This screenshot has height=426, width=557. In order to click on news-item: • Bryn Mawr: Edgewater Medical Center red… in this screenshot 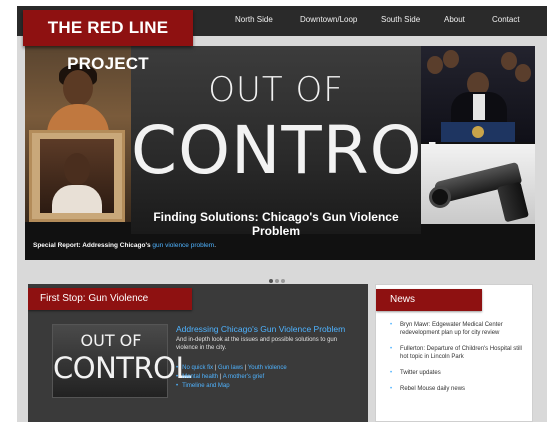, I will do `click(459, 329)`.